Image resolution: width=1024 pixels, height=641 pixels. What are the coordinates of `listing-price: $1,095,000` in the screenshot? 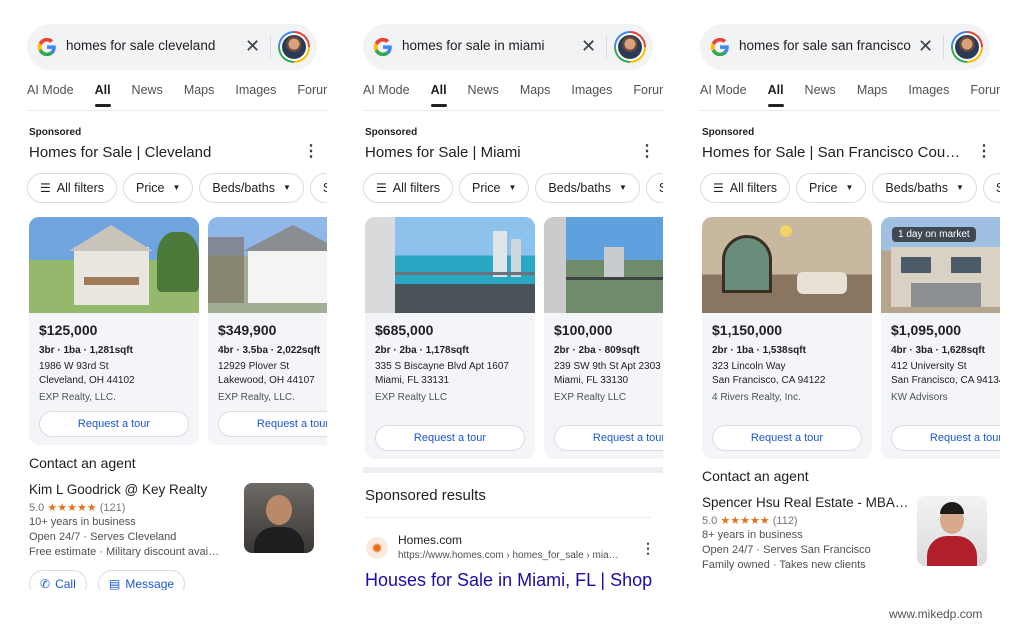 It's located at (926, 330).